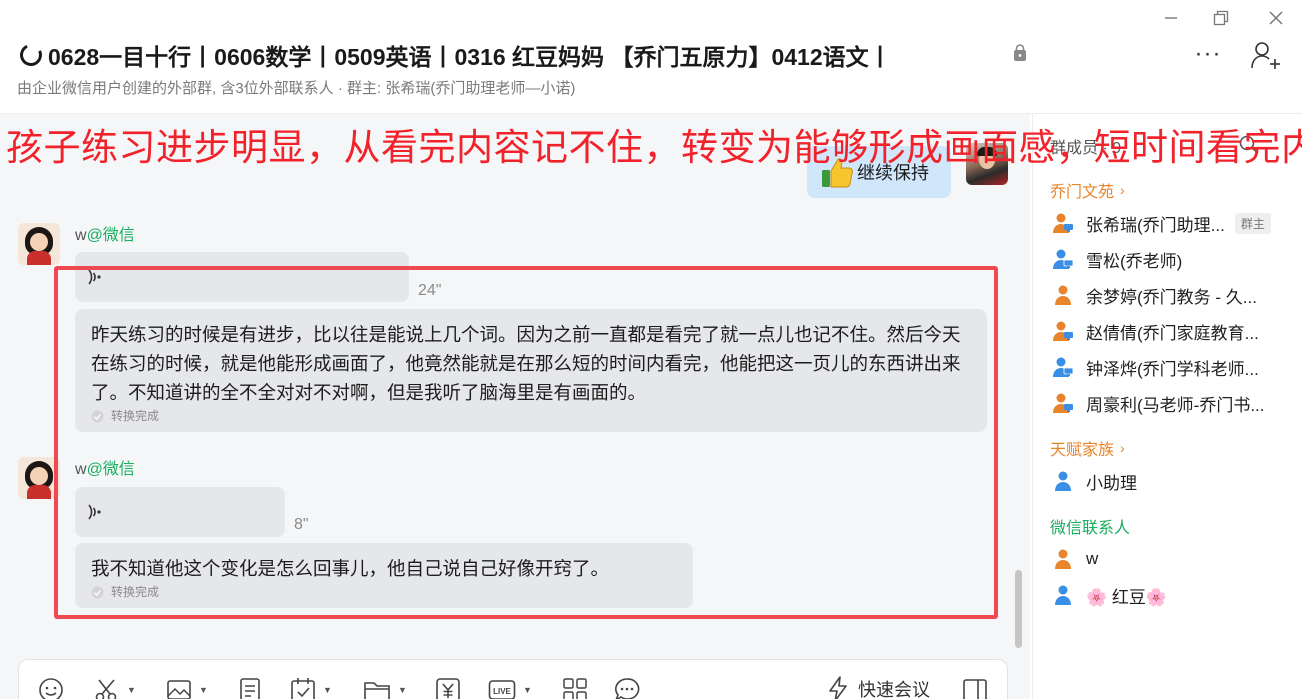 This screenshot has width=1302, height=699. What do you see at coordinates (250, 688) in the screenshot?
I see `document-icon` at bounding box center [250, 688].